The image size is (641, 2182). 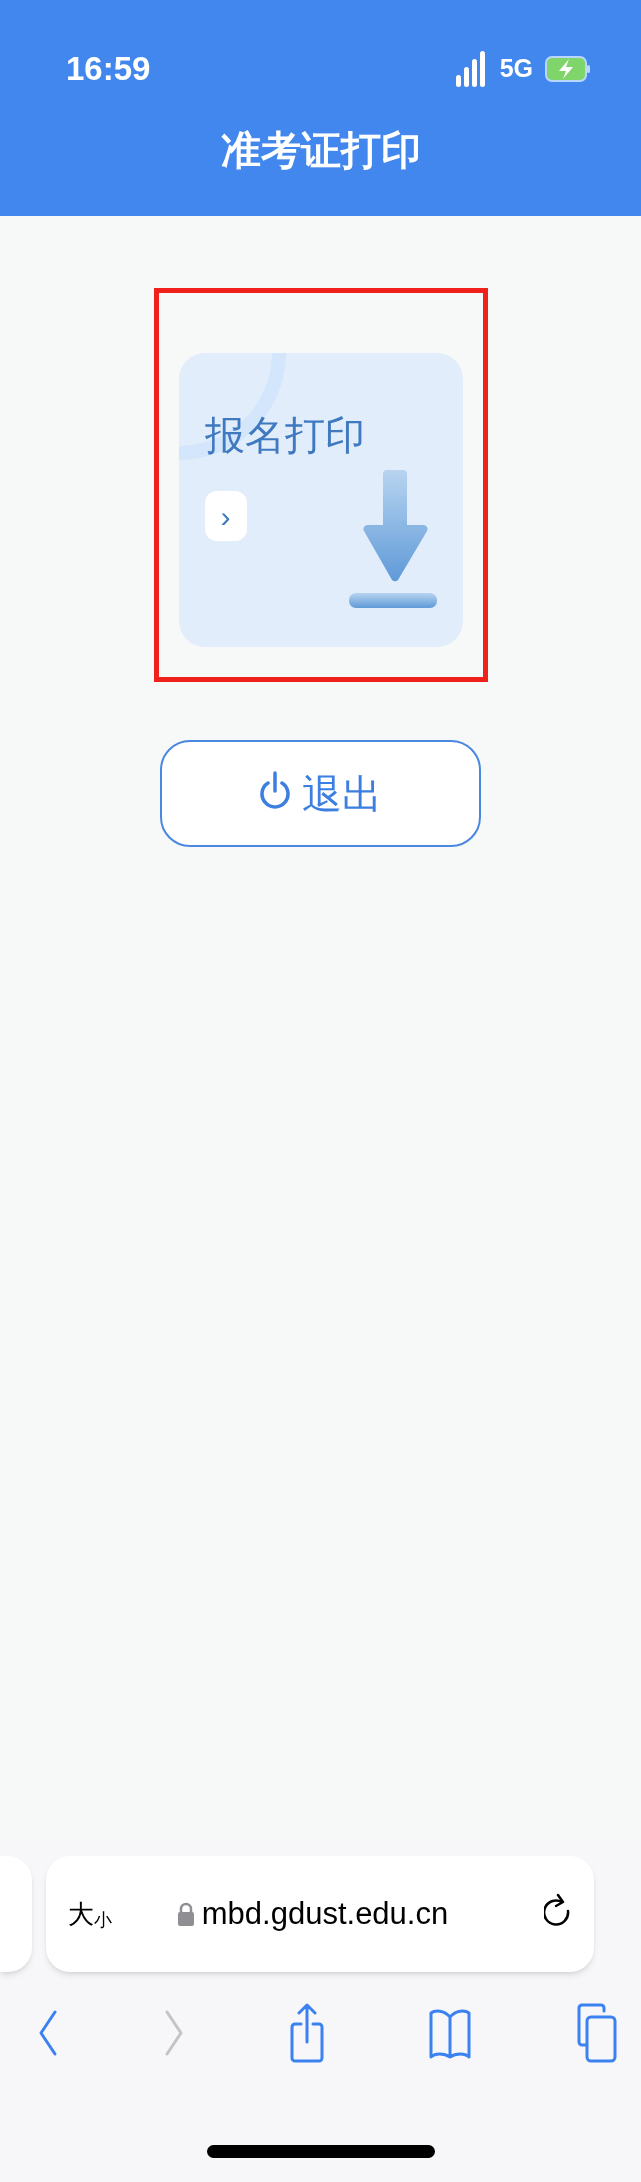 What do you see at coordinates (320, 500) in the screenshot?
I see `print-card: 报名打印 ›` at bounding box center [320, 500].